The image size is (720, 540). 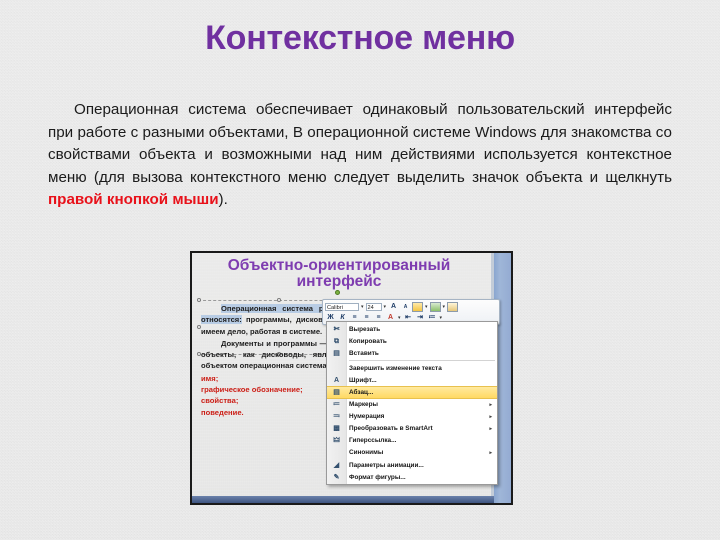 What do you see at coordinates (223, 199) in the screenshot?
I see `body-text-post: ).` at bounding box center [223, 199].